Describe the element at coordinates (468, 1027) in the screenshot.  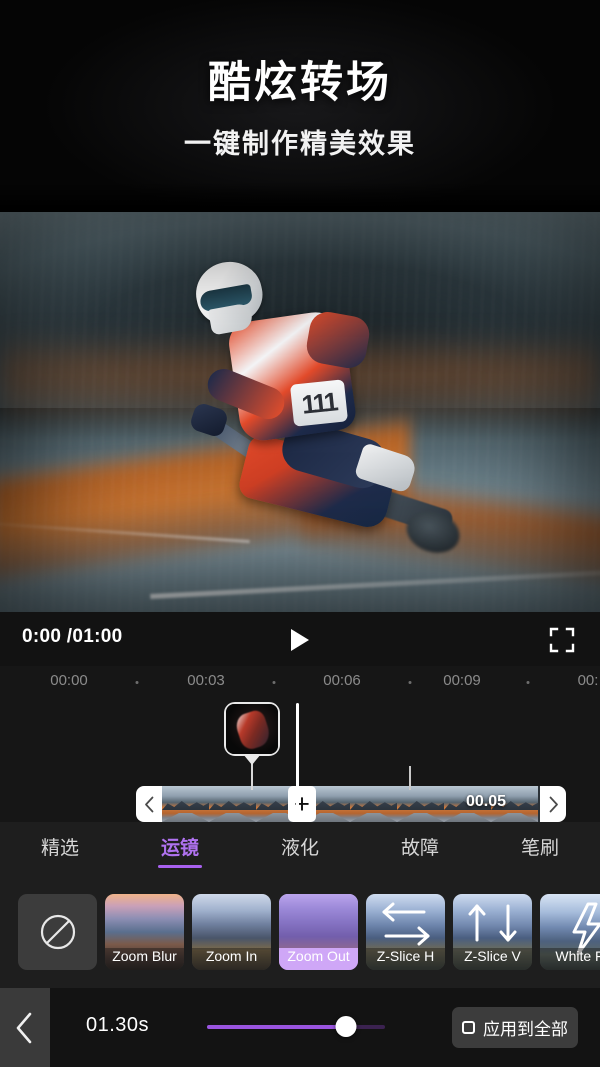
I see `checkbox-unchecked-icon` at that location.